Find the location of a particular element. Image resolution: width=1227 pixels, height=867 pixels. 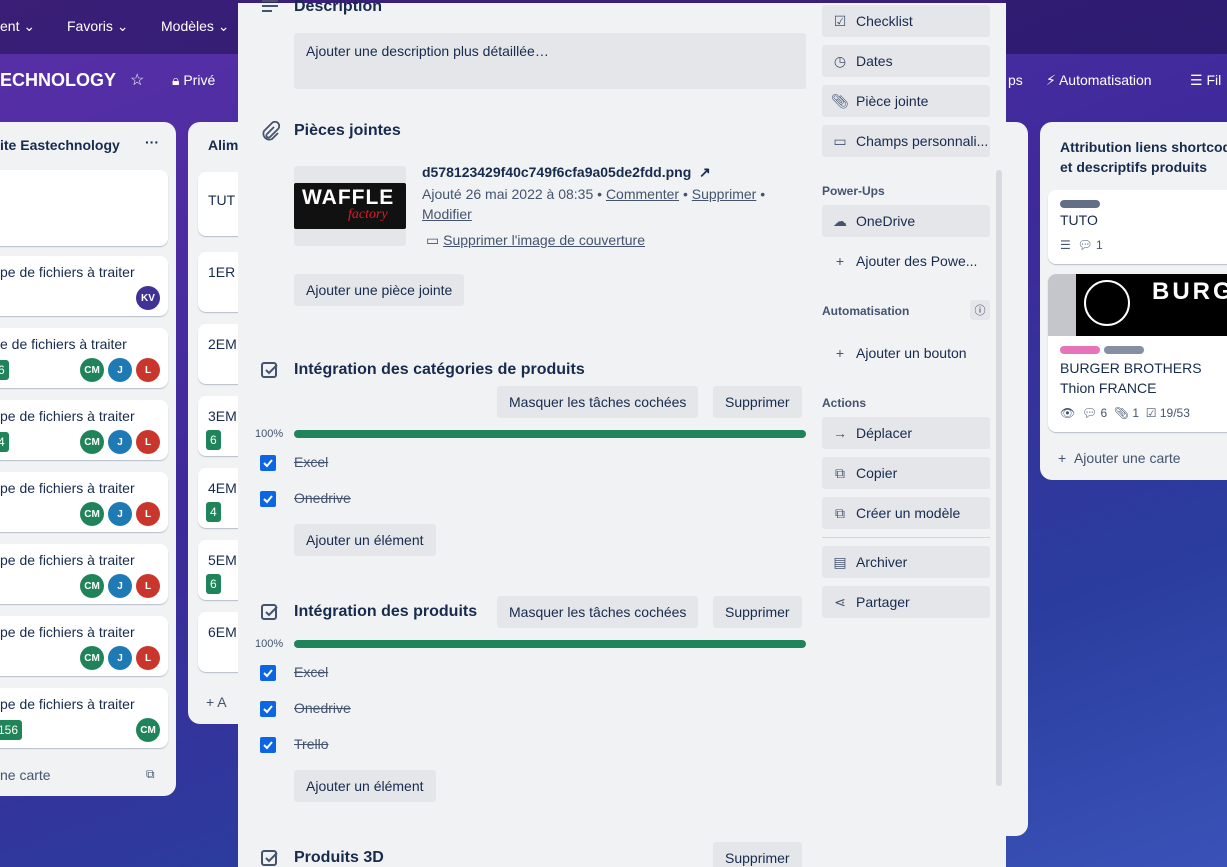

sidebar-attachment-button: 📎︎ Pièce jointe is located at coordinates (906, 101).